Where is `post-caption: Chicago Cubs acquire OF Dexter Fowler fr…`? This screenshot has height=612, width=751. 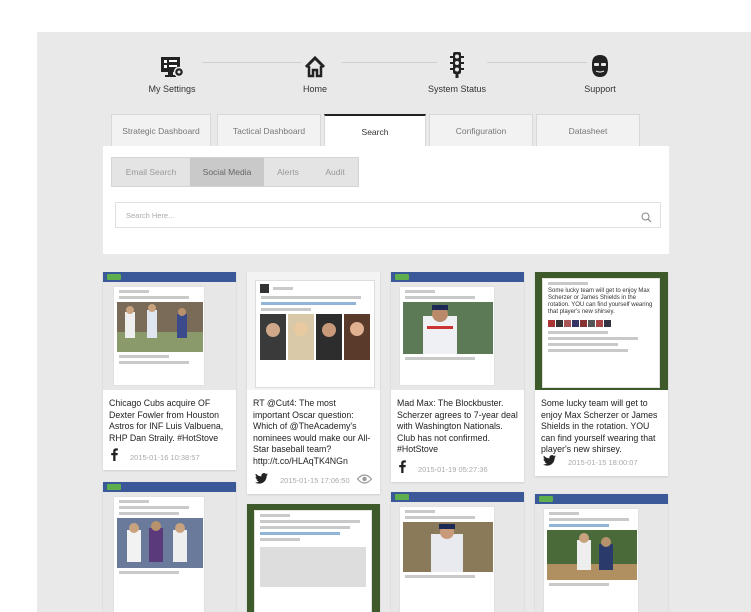 post-caption: Chicago Cubs acquire OF Dexter Fowler fr… is located at coordinates (166, 420).